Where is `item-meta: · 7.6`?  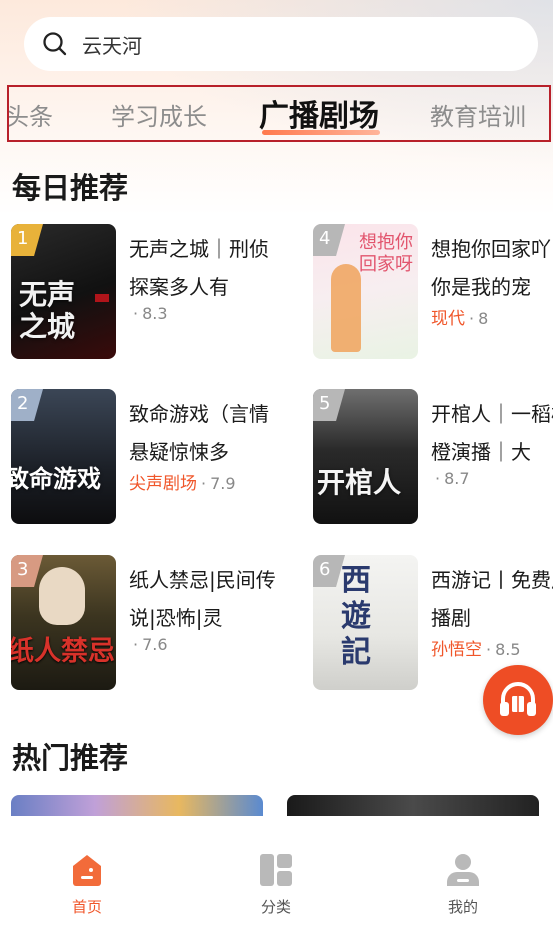
item-meta: · 7.6 is located at coordinates (150, 644).